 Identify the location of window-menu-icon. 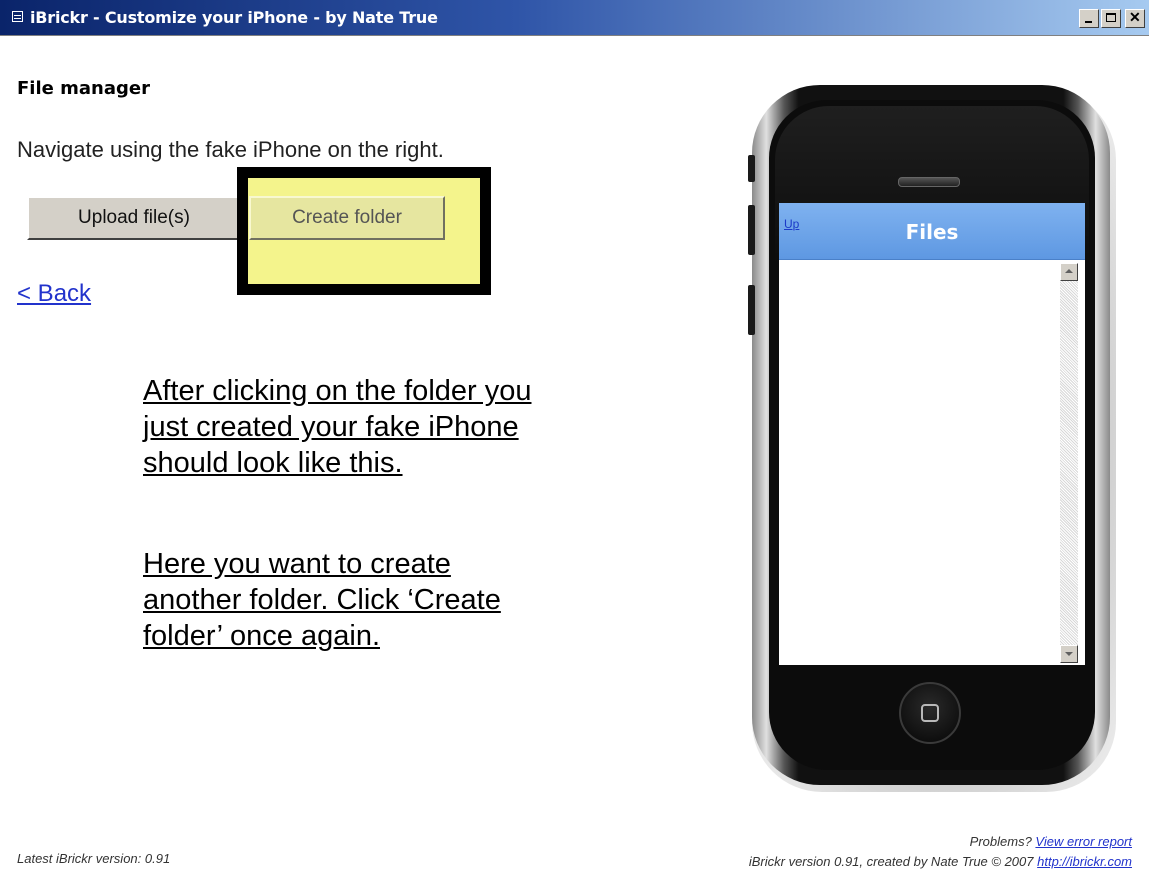
(17, 16).